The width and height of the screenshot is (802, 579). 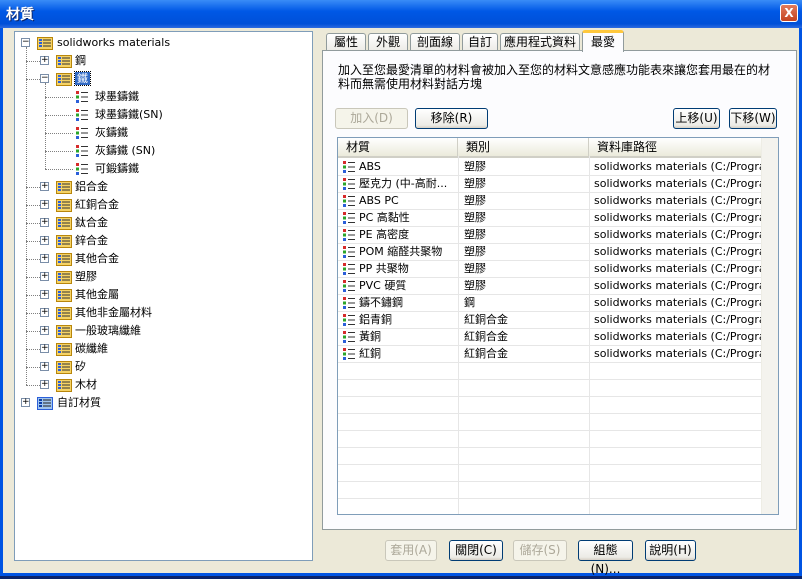 I want to click on tree-node-group: 鋅合金, so click(x=91, y=241).